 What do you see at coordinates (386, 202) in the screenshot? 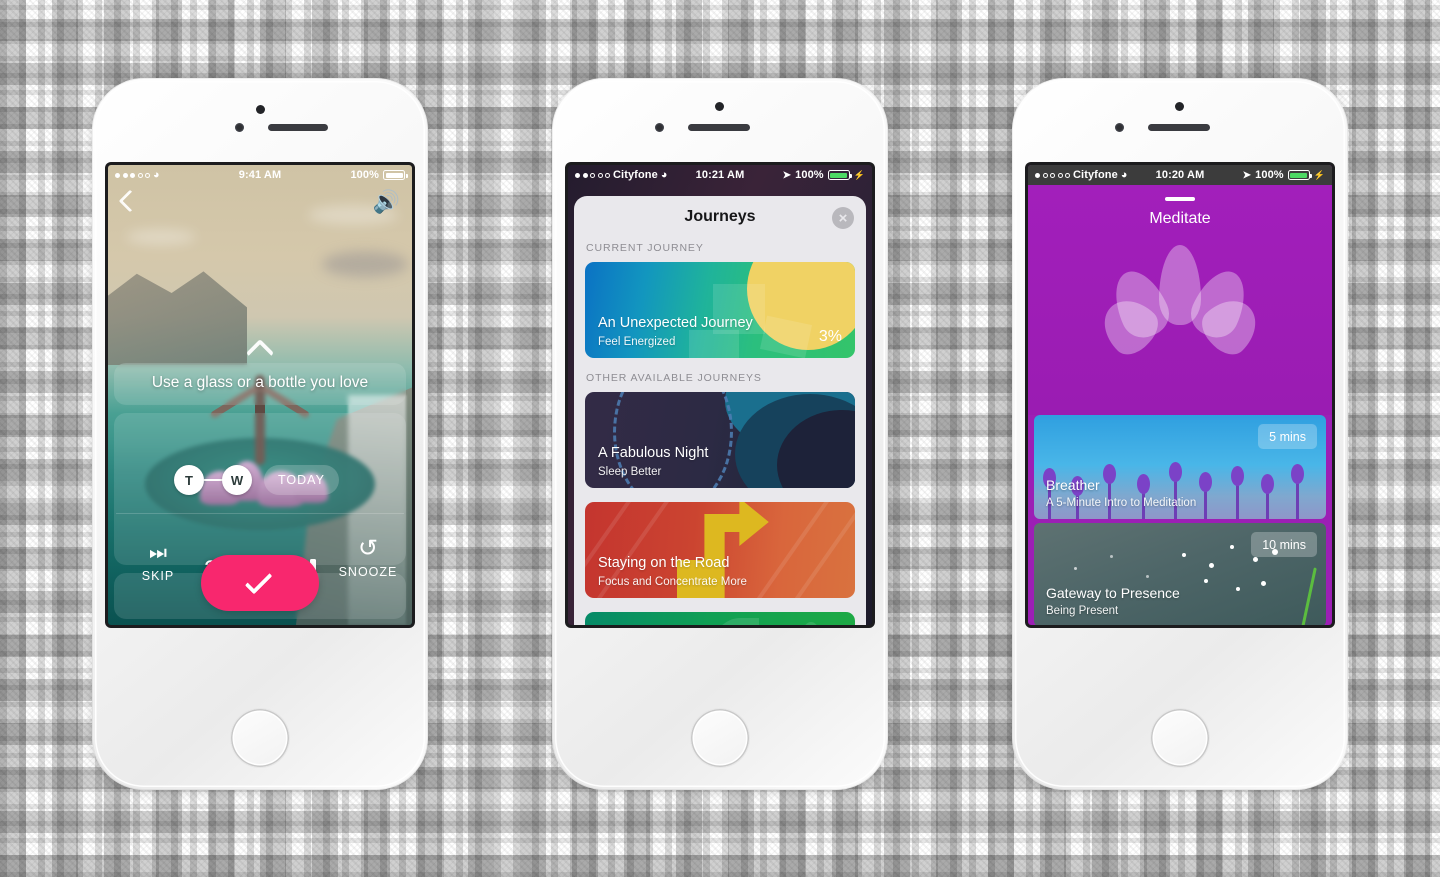
I see `speaker-icon: 🔊` at bounding box center [386, 202].